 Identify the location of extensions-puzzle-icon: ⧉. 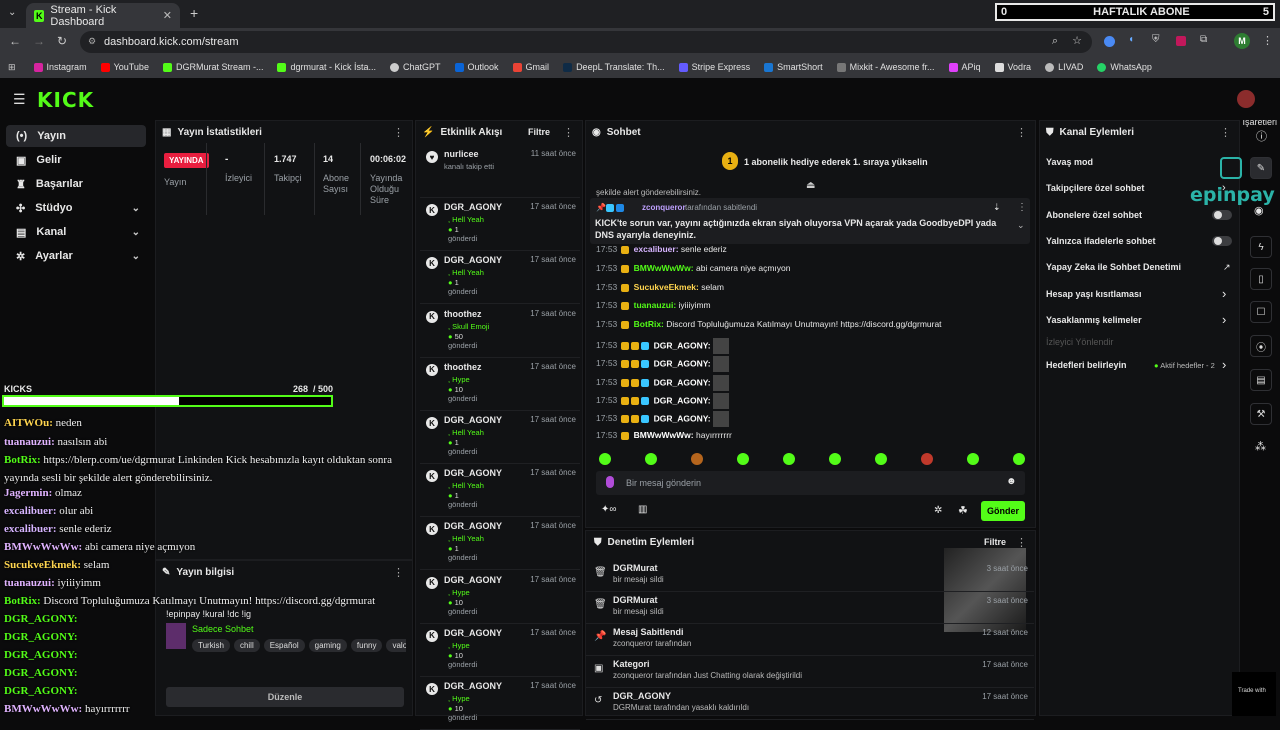
(1203, 39).